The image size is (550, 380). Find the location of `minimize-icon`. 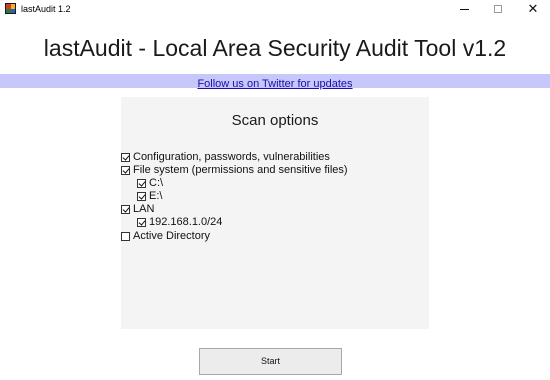

minimize-icon is located at coordinates (464, 9).